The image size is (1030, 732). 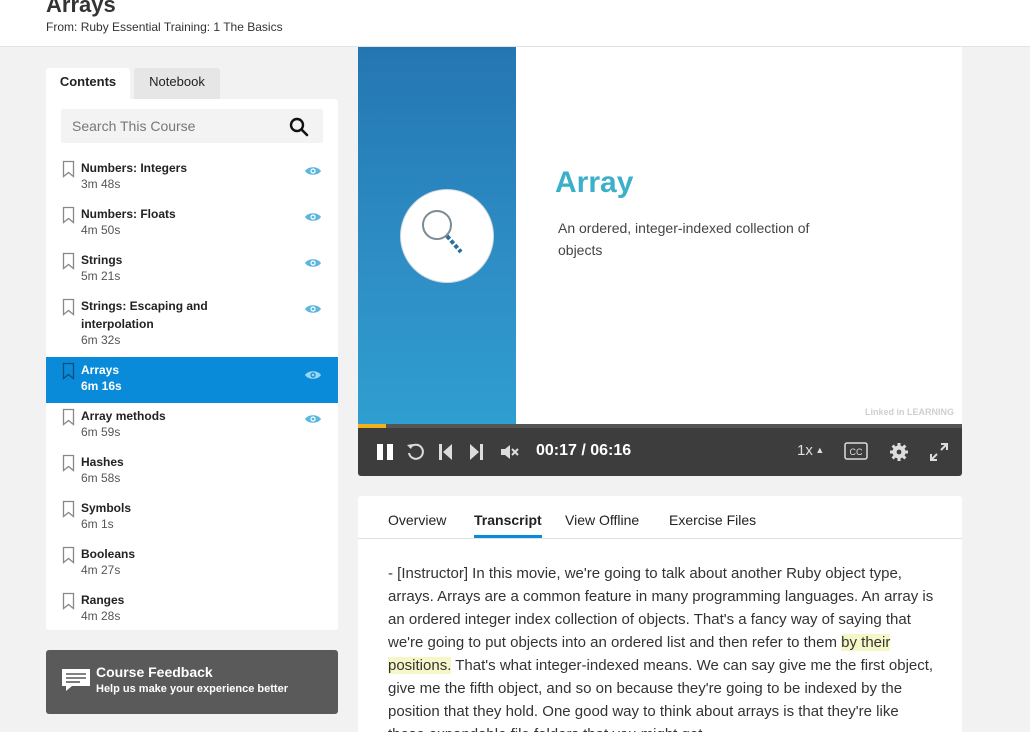 What do you see at coordinates (88, 83) in the screenshot?
I see `tab-contents: Contents` at bounding box center [88, 83].